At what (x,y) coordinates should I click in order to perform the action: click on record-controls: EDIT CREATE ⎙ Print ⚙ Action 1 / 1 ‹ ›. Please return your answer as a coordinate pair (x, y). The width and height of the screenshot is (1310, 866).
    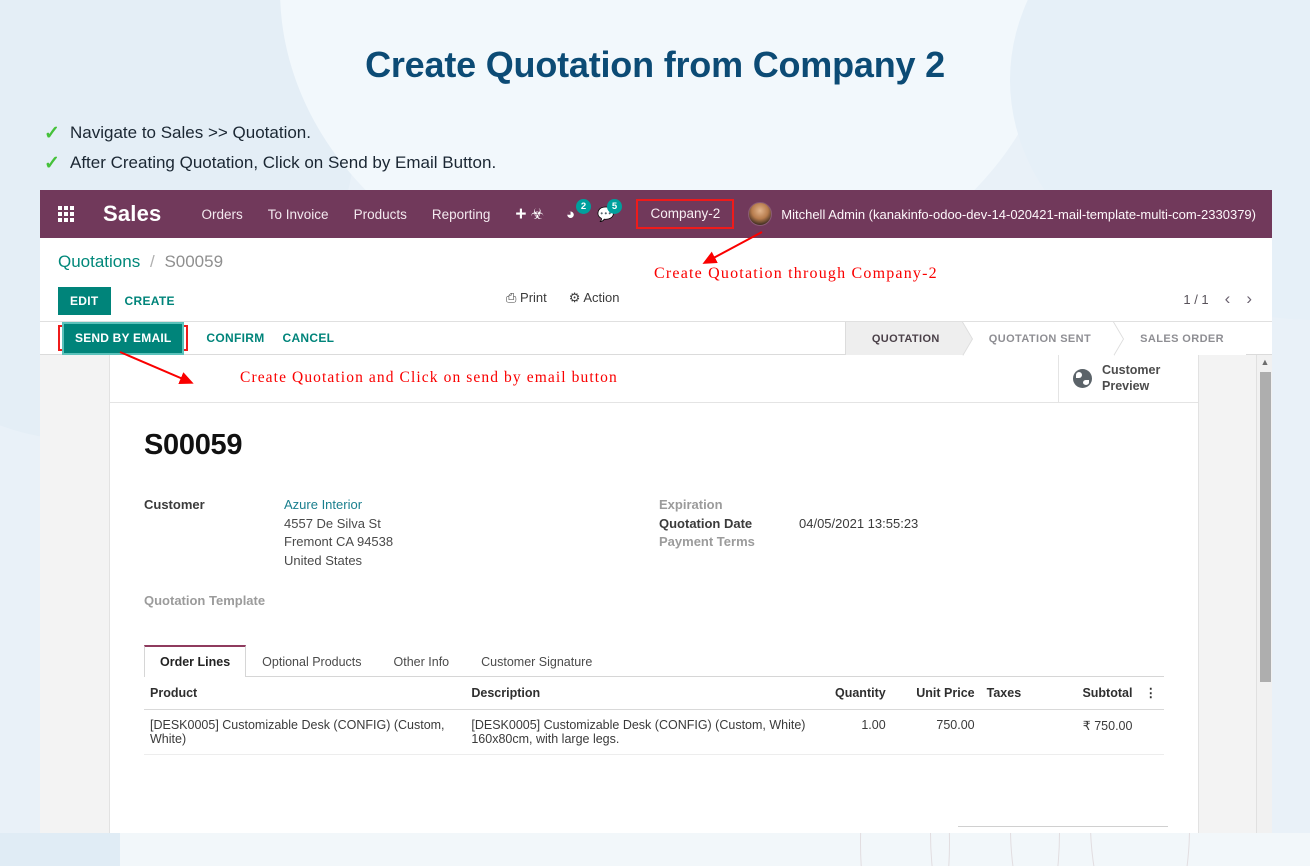
    Looking at the image, I should click on (656, 301).